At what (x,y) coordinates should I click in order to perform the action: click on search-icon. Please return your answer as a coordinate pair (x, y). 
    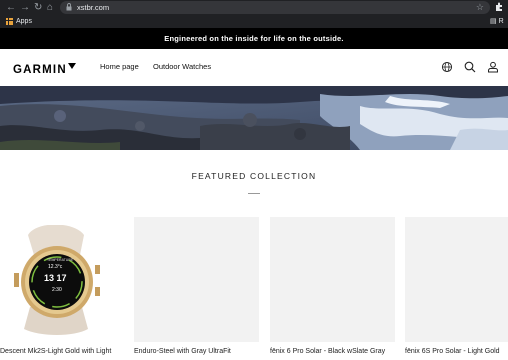
    Looking at the image, I should click on (470, 67).